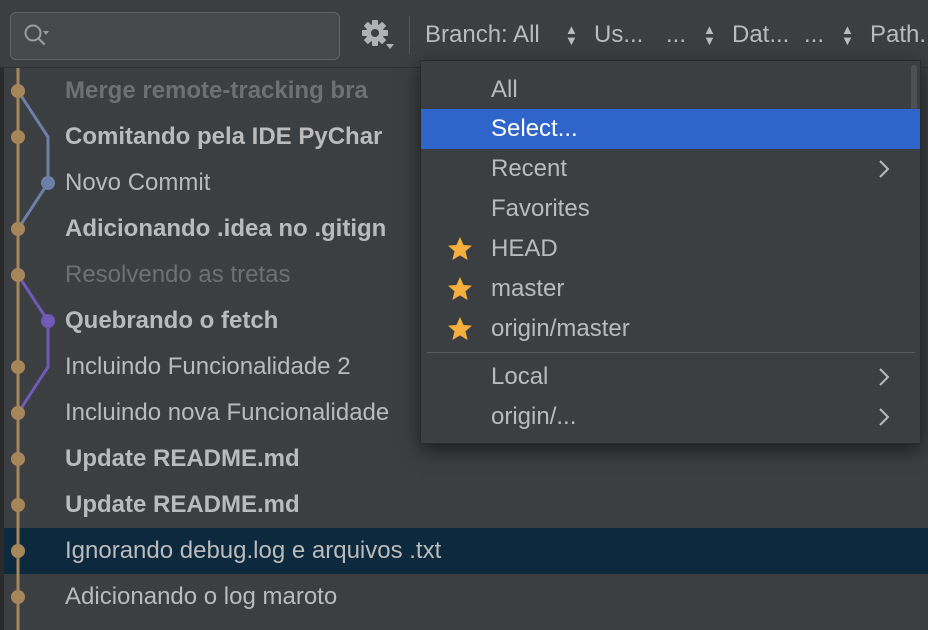 This screenshot has height=630, width=928. What do you see at coordinates (520, 376) in the screenshot?
I see `menu-item-label: Local` at bounding box center [520, 376].